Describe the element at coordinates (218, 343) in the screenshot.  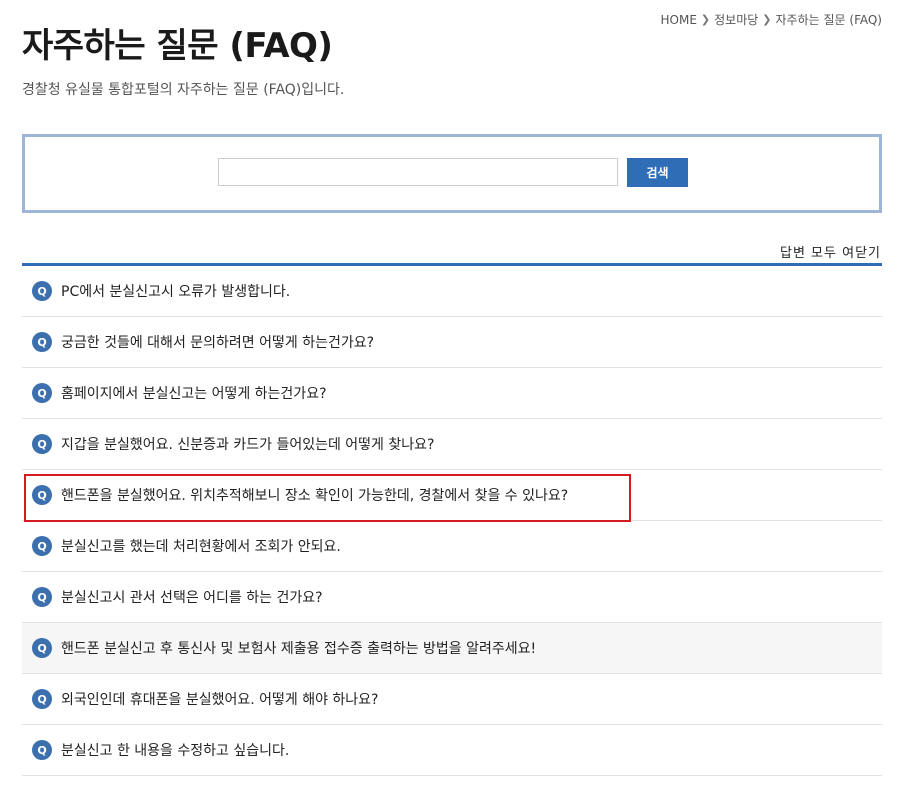
I see `faq-question: 궁금한 것들에 대해서 문의하려면 어떻게 하는건가요?` at that location.